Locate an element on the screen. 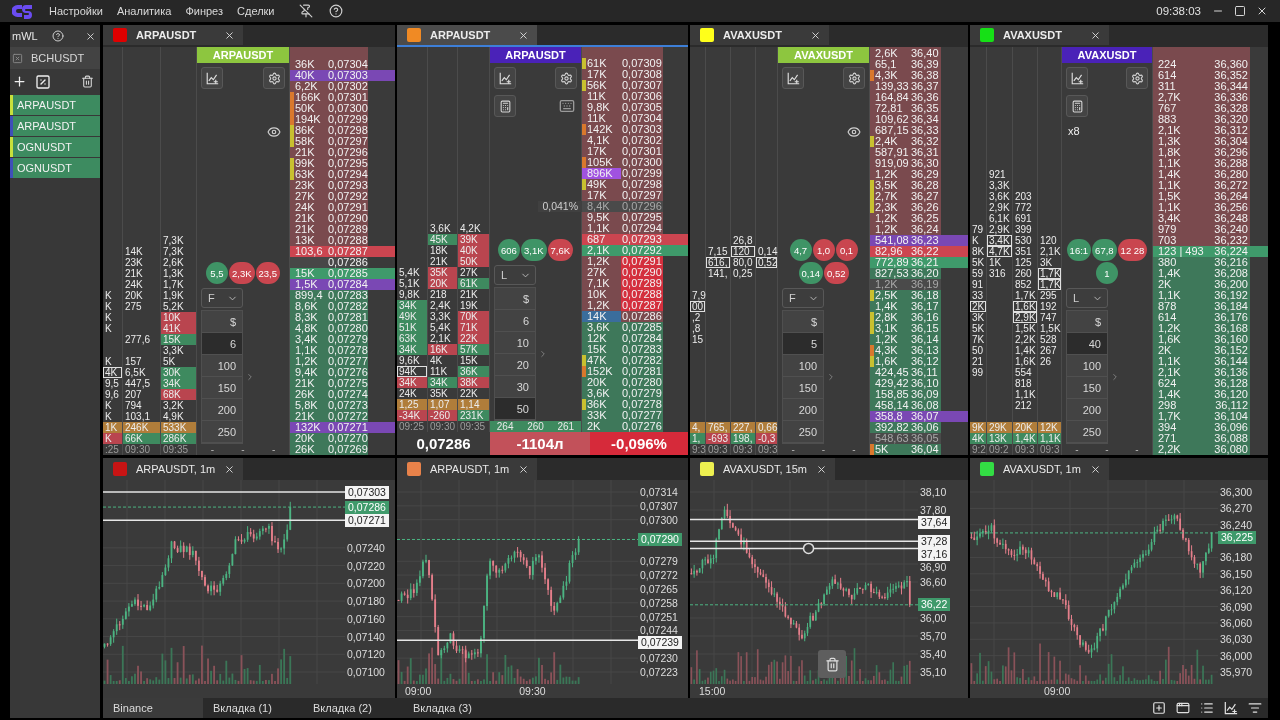 The height and width of the screenshot is (720, 1280). ladder-price: 36,26 is located at coordinates (925, 207).